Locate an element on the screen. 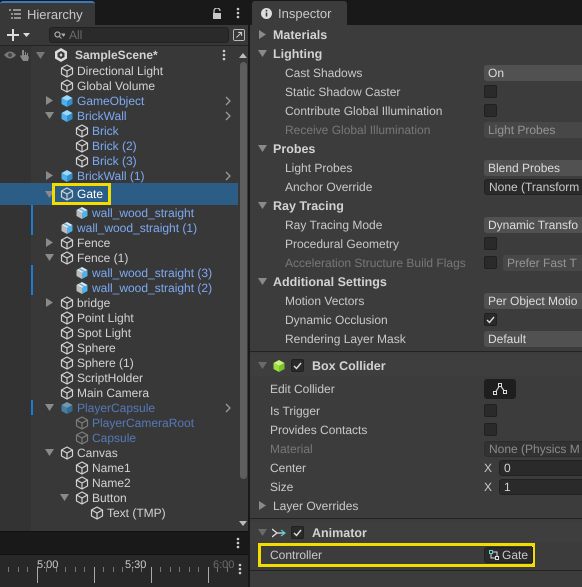  dropdown: Dynamic Transfo is located at coordinates (533, 224).